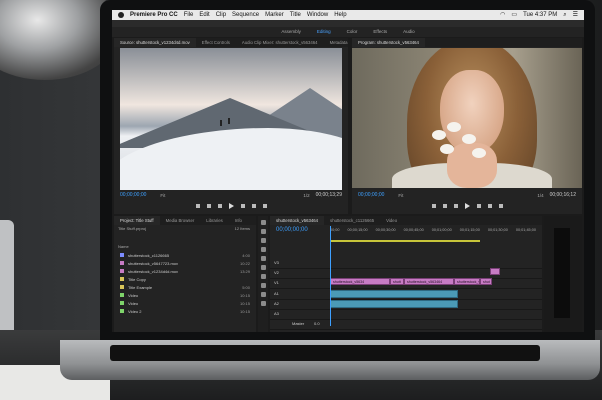  Describe the element at coordinates (185, 247) in the screenshot. I see `column-header-name: Name` at that location.